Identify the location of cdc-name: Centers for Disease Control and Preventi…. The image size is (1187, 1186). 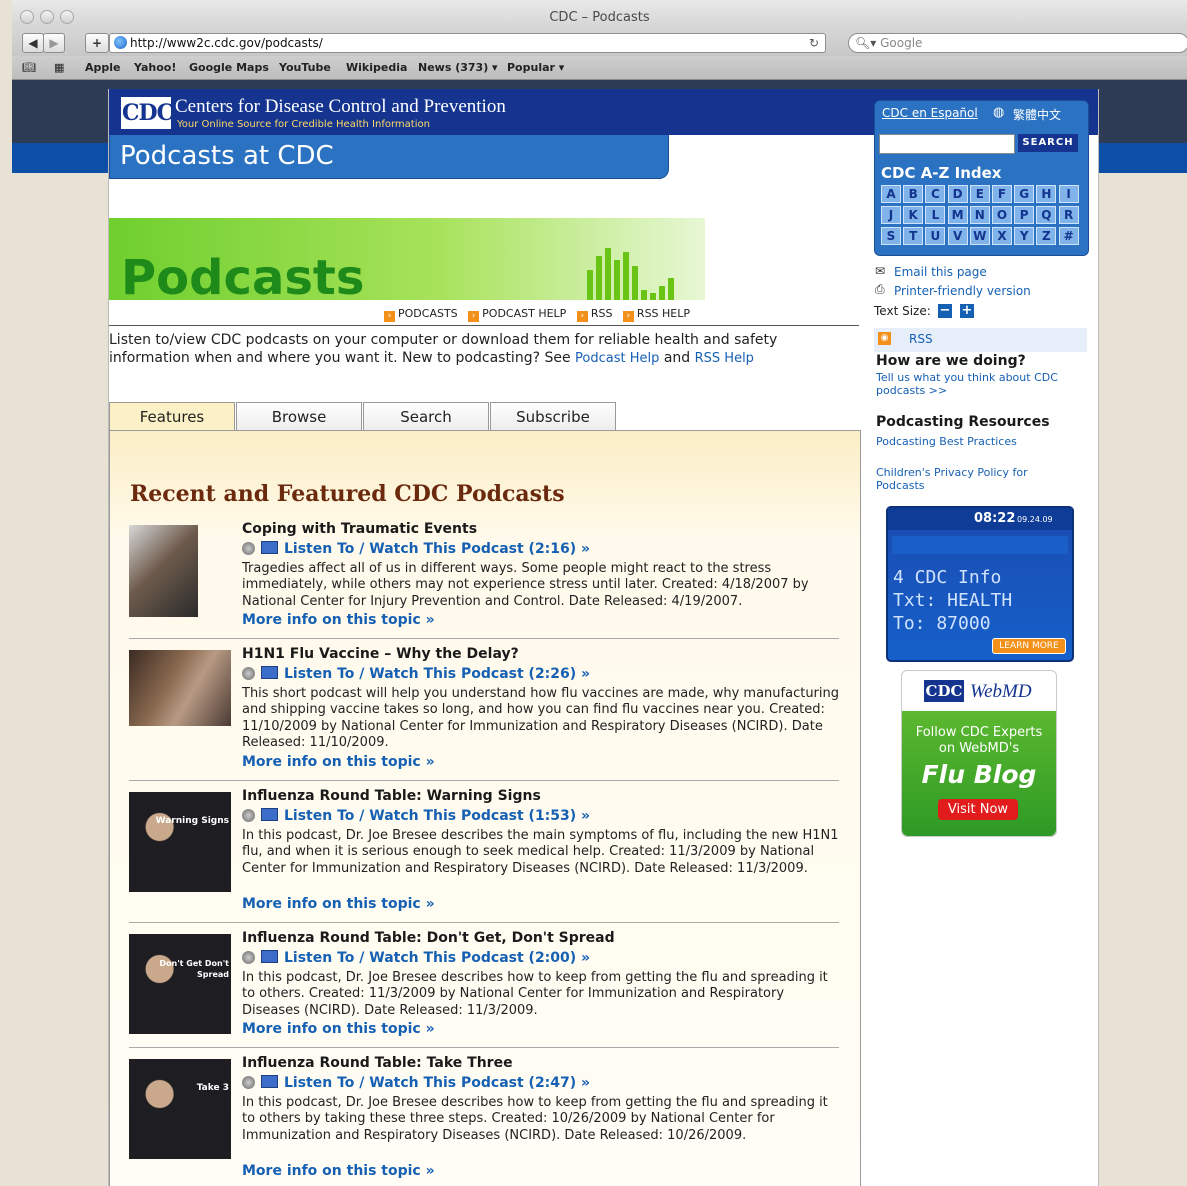
(340, 107).